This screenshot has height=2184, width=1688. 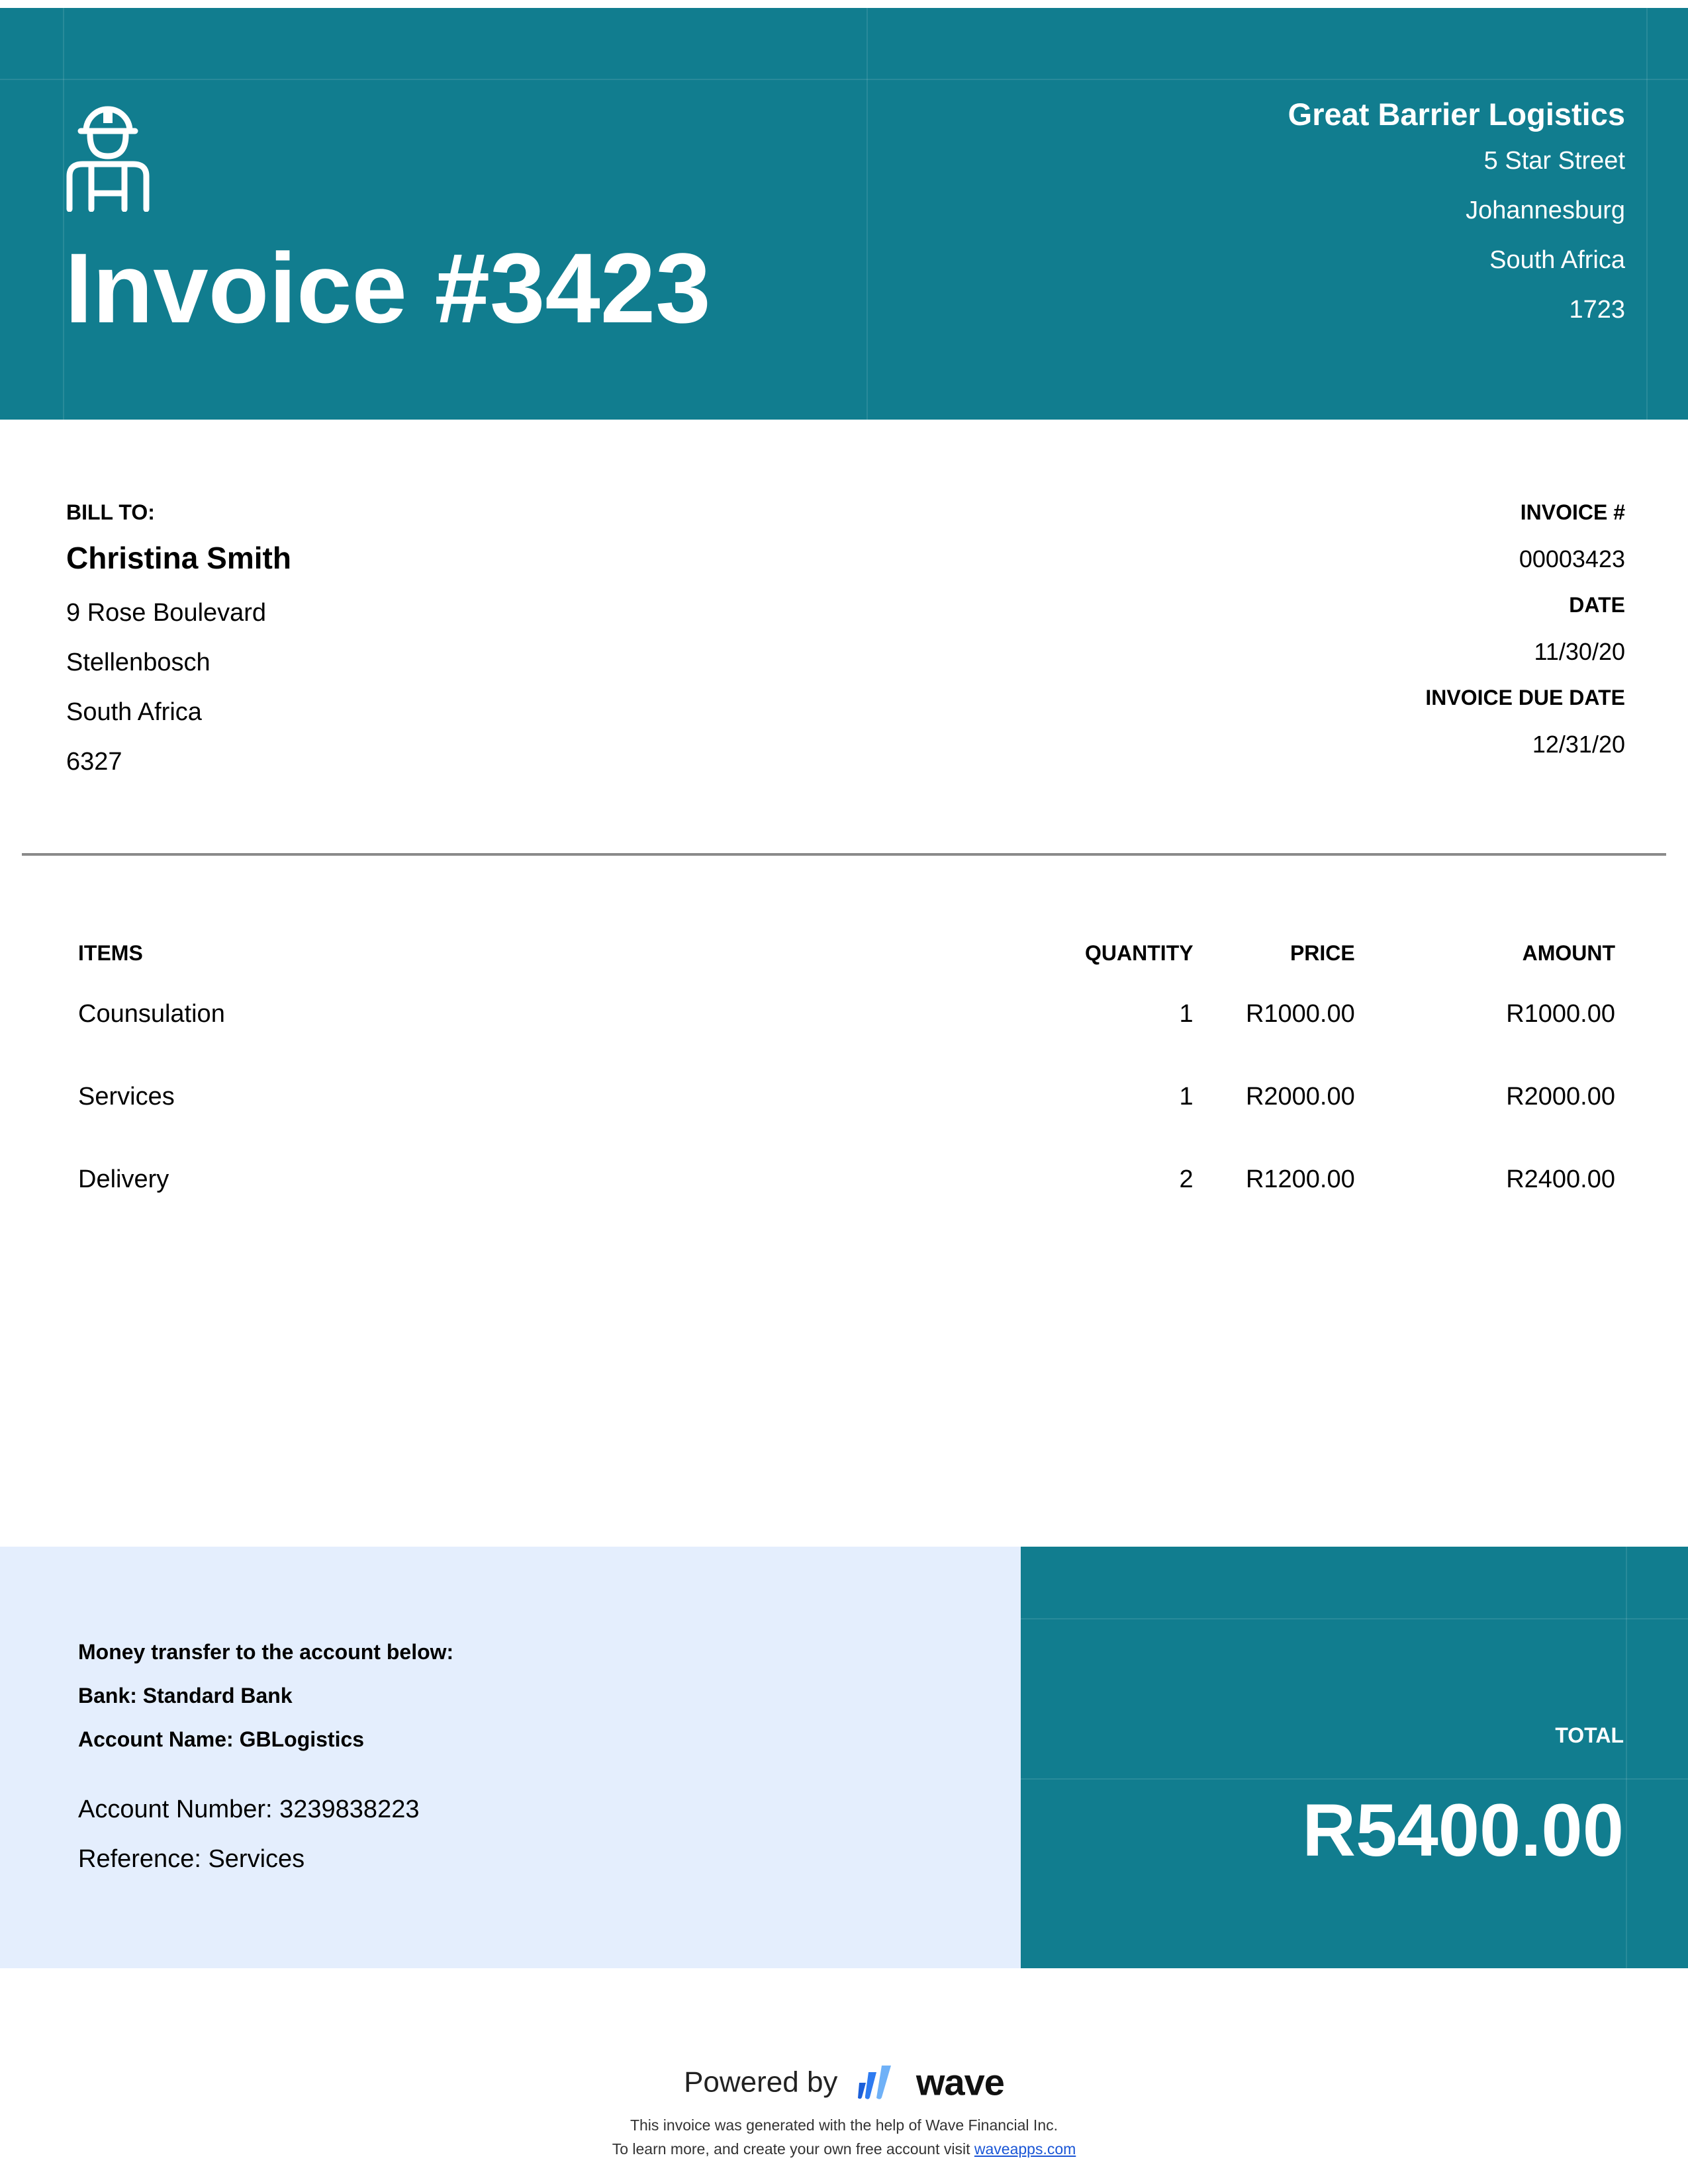 I want to click on customer-postal: 6327, so click(x=94, y=762).